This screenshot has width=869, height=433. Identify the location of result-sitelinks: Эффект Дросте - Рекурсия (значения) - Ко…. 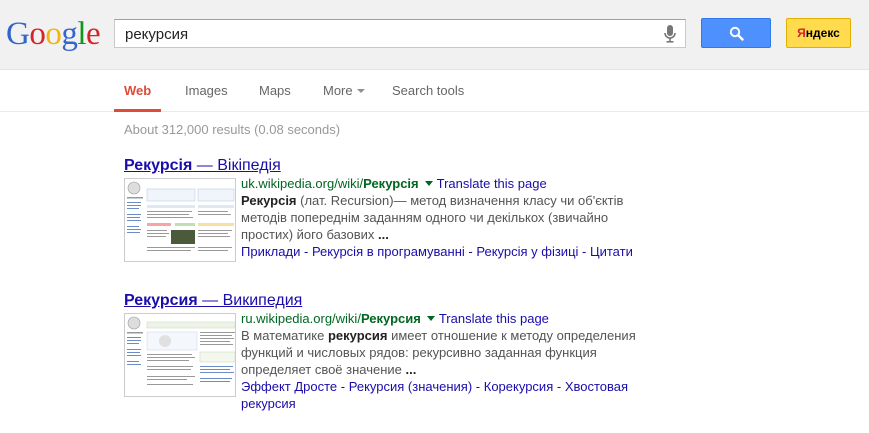
(441, 395).